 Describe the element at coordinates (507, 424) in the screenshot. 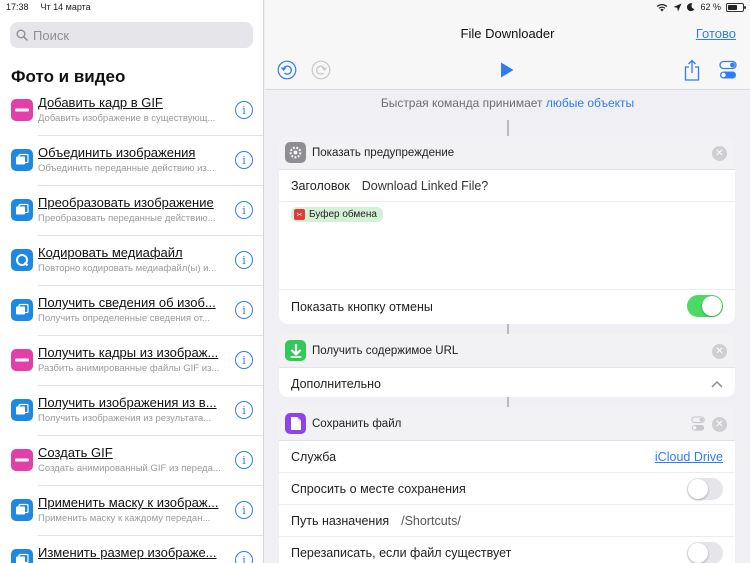

I see `card-header: Сохранить файл ✕` at that location.